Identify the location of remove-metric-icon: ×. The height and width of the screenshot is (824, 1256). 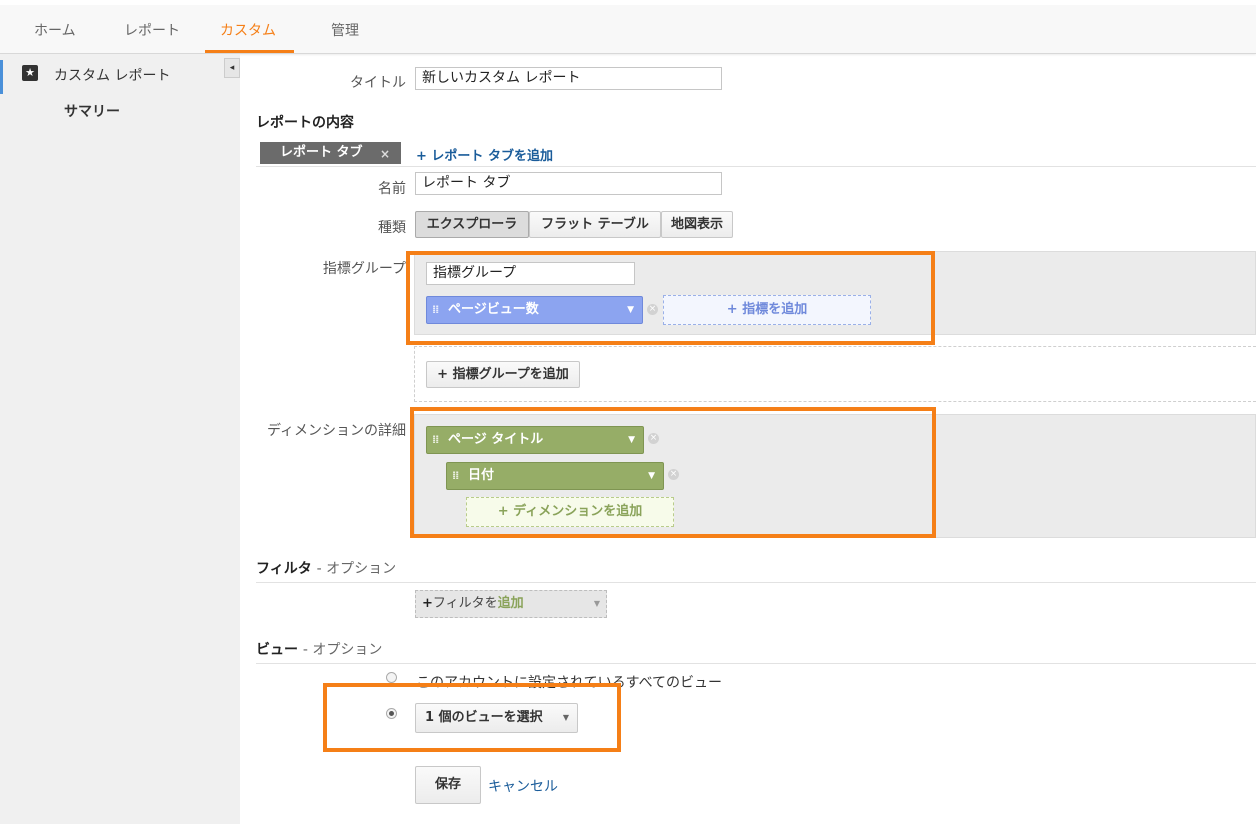
(652, 309).